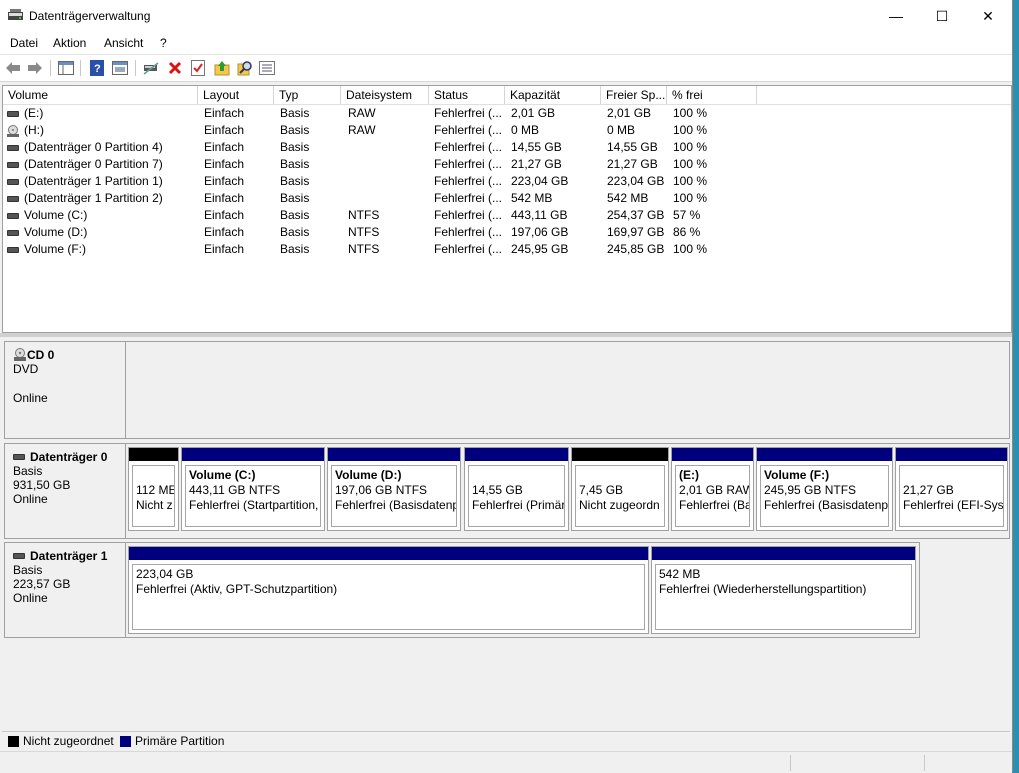 This screenshot has width=1019, height=773. I want to click on disk-type: Basis, so click(28, 570).